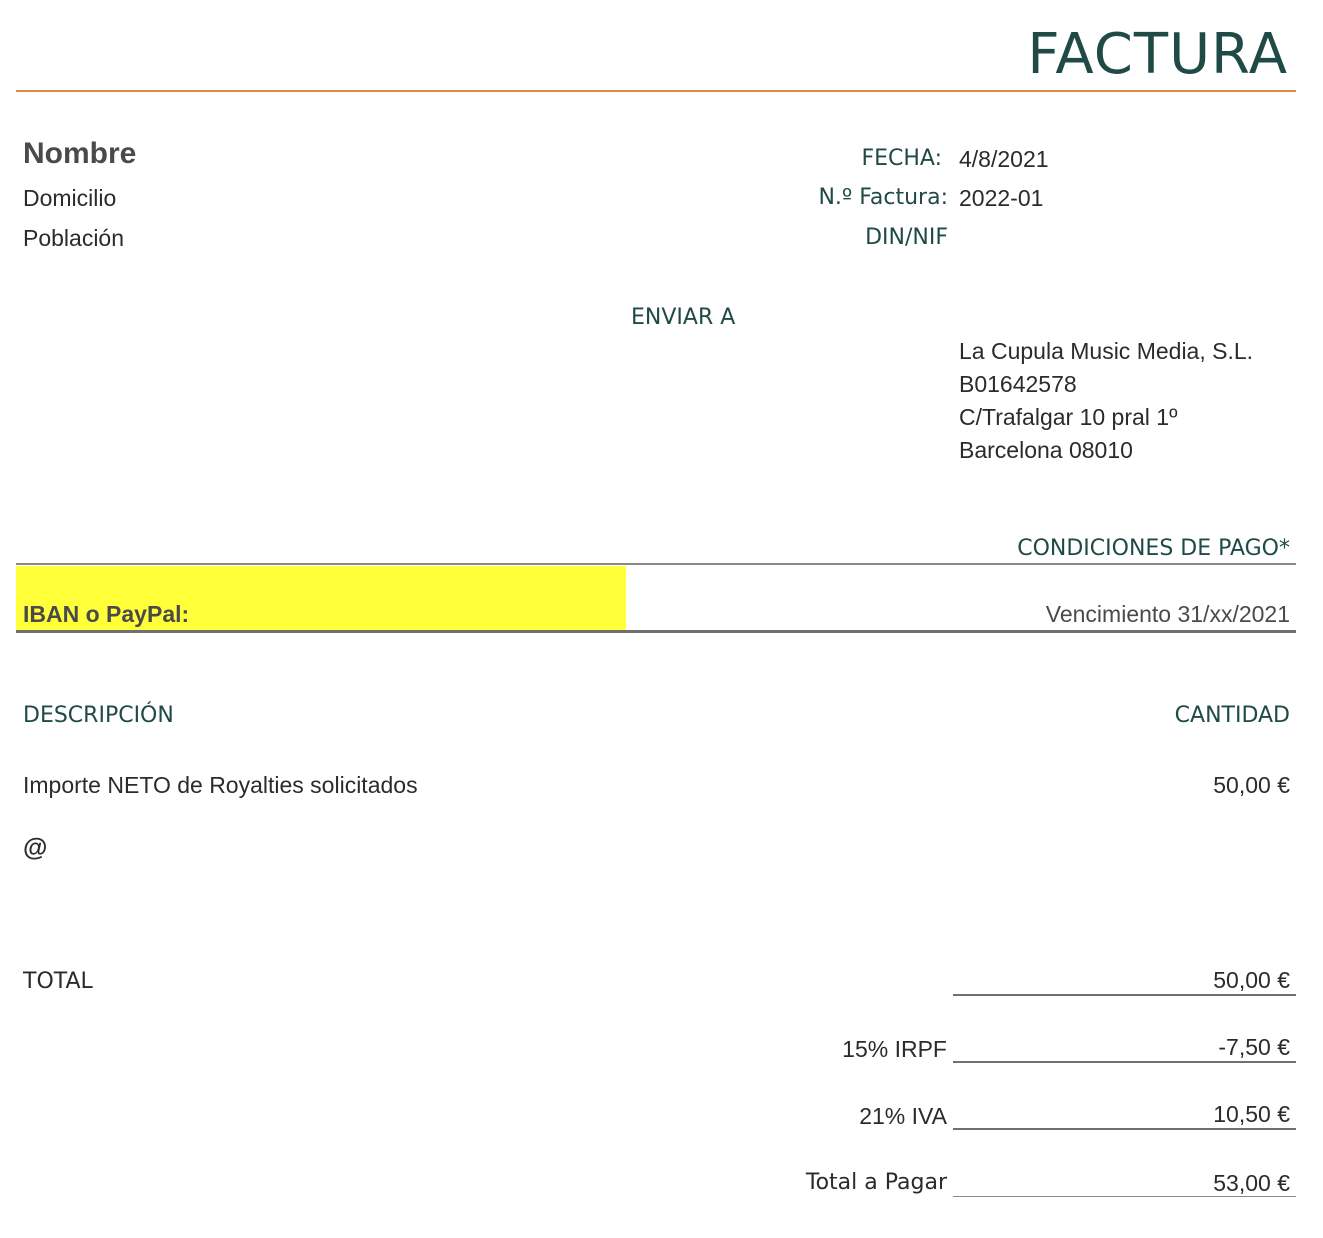  What do you see at coordinates (876, 1182) in the screenshot?
I see `grand-total-label: Total a Pagar` at bounding box center [876, 1182].